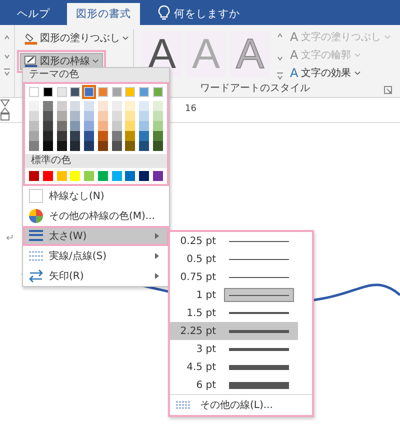 This screenshot has width=400, height=430. Describe the element at coordinates (96, 256) in the screenshot. I see `menu-item: 実線/点線(S)` at that location.